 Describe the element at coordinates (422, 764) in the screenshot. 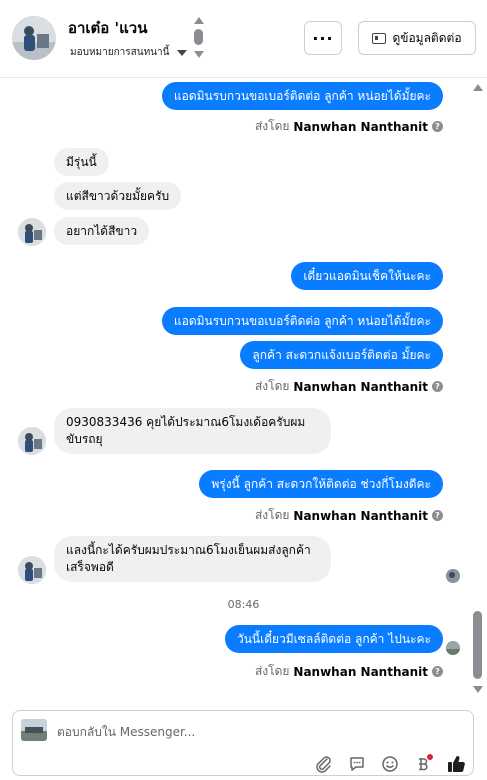

I see `baht-icon` at that location.